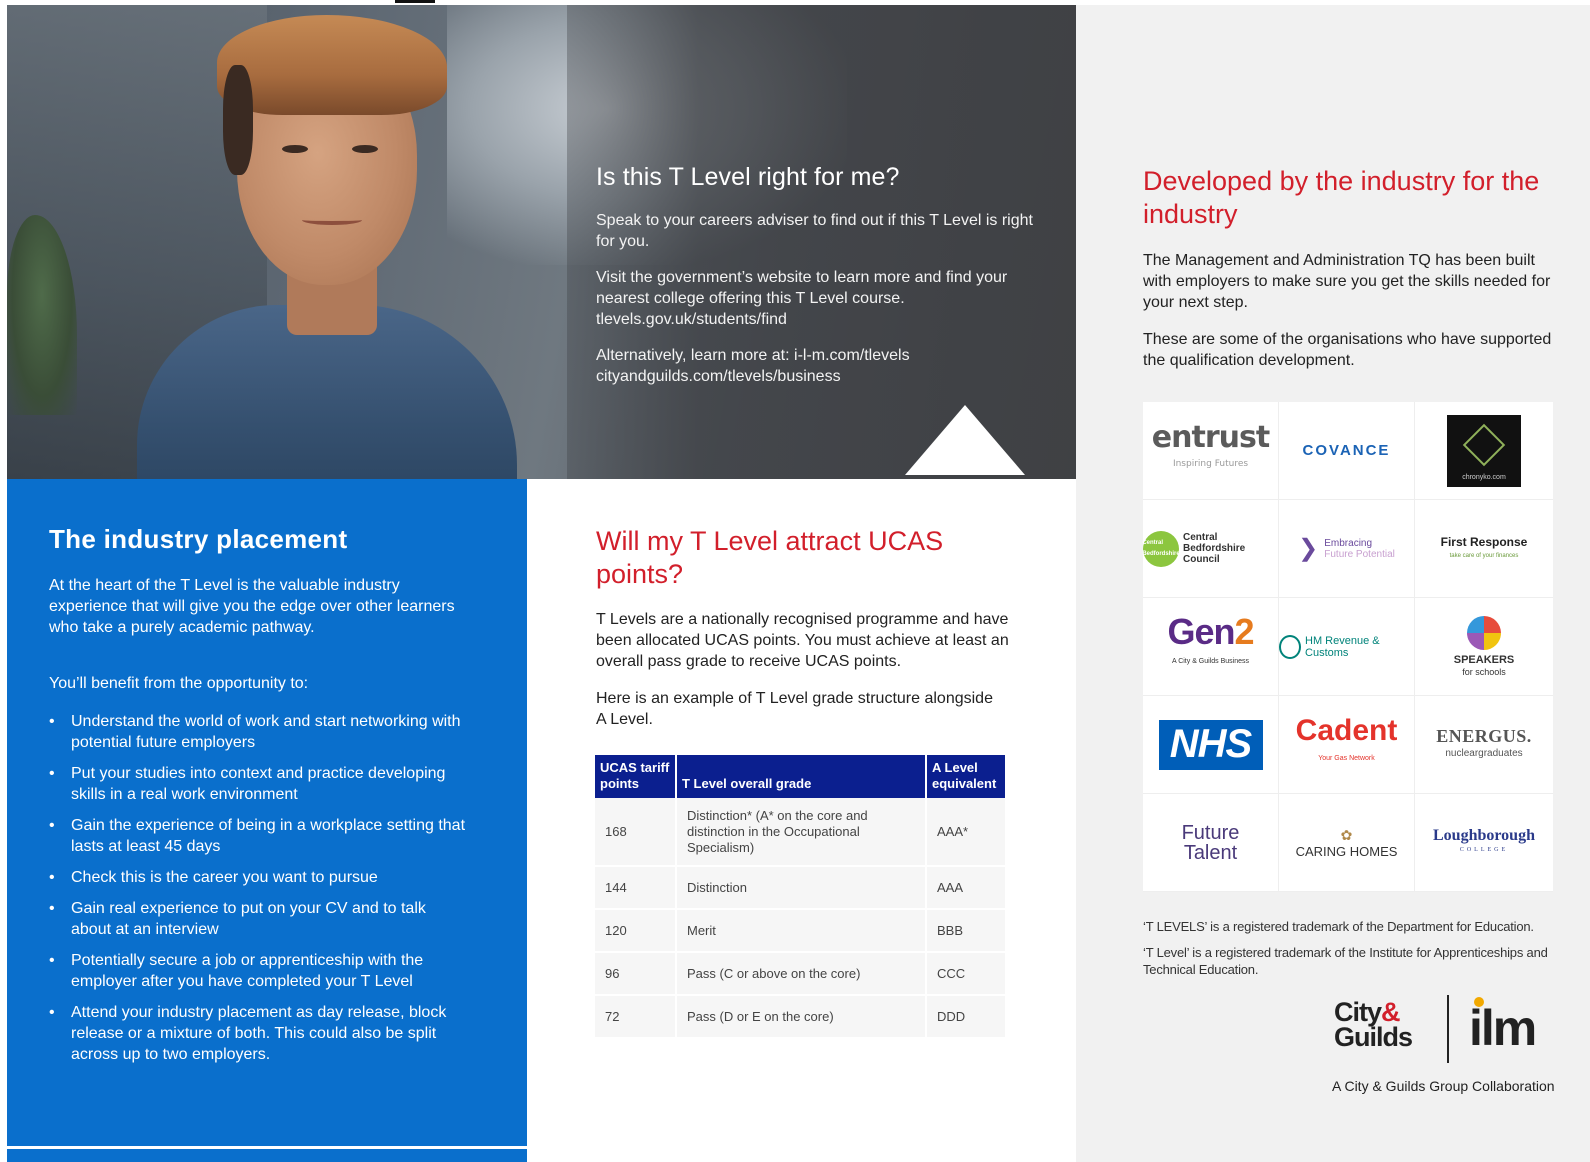 The height and width of the screenshot is (1162, 1590). Describe the element at coordinates (1484, 671) in the screenshot. I see `speakers-tagline: for schools` at that location.